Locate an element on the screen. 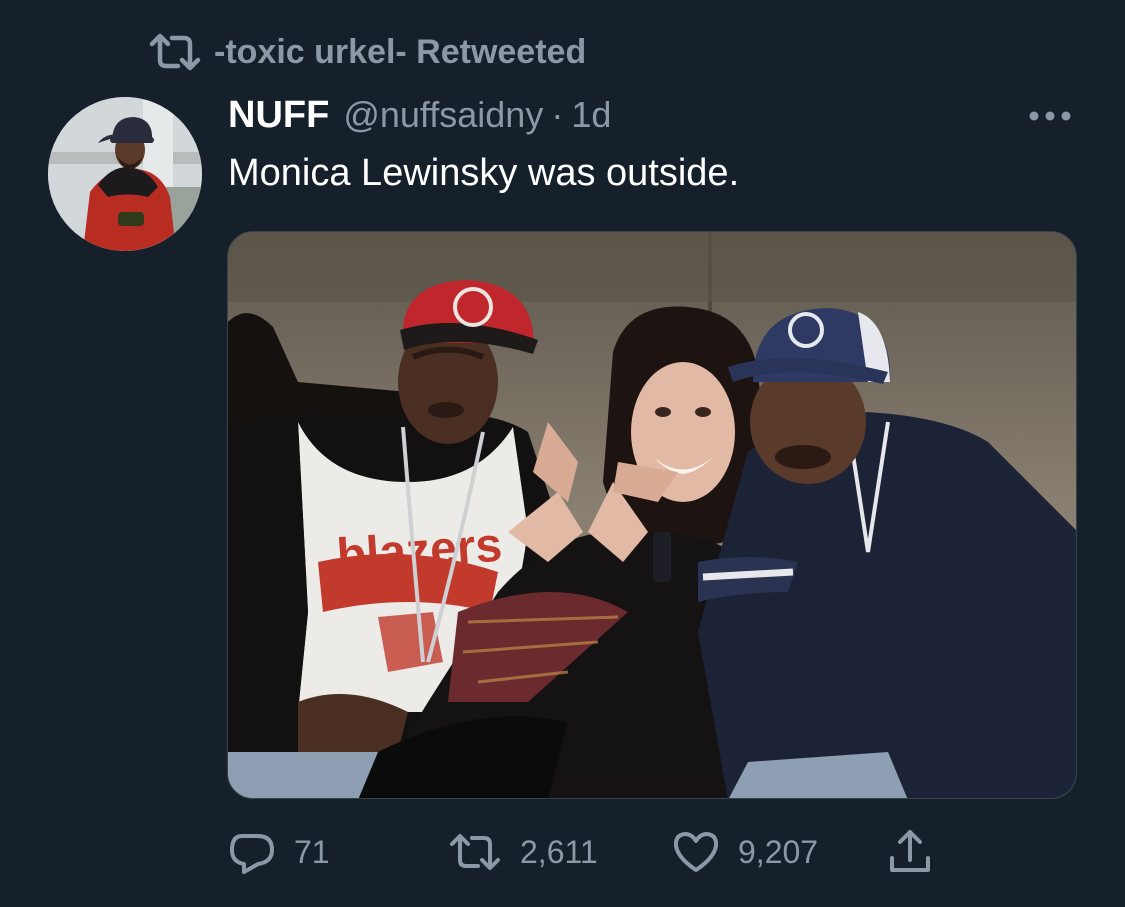 Image resolution: width=1125 pixels, height=907 pixels. reply-button: 71 is located at coordinates (279, 852).